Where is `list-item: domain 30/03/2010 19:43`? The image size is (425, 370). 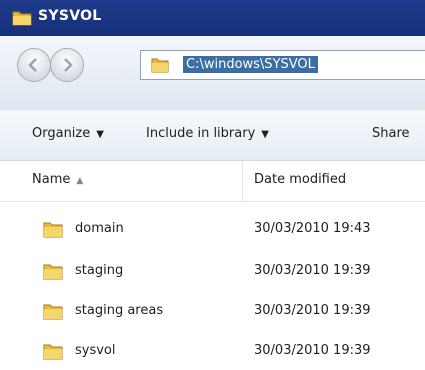
list-item: domain 30/03/2010 19:43 is located at coordinates (212, 230).